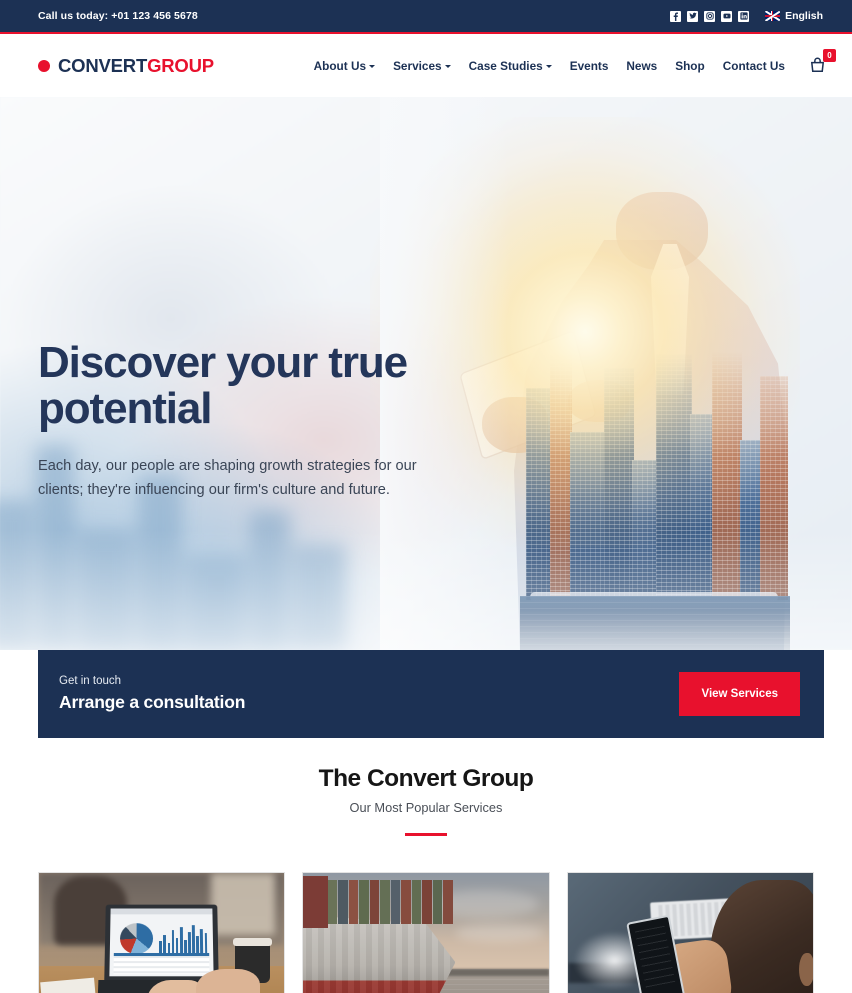  I want to click on nav-item-about-us: About Us, so click(344, 66).